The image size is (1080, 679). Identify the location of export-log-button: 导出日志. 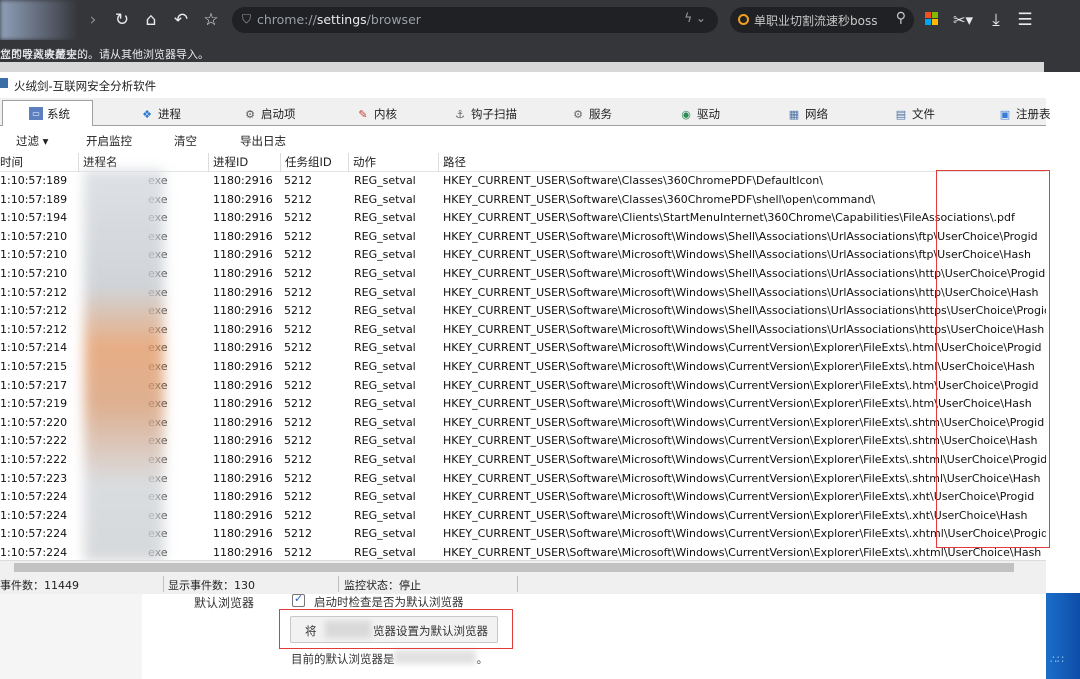
(263, 141).